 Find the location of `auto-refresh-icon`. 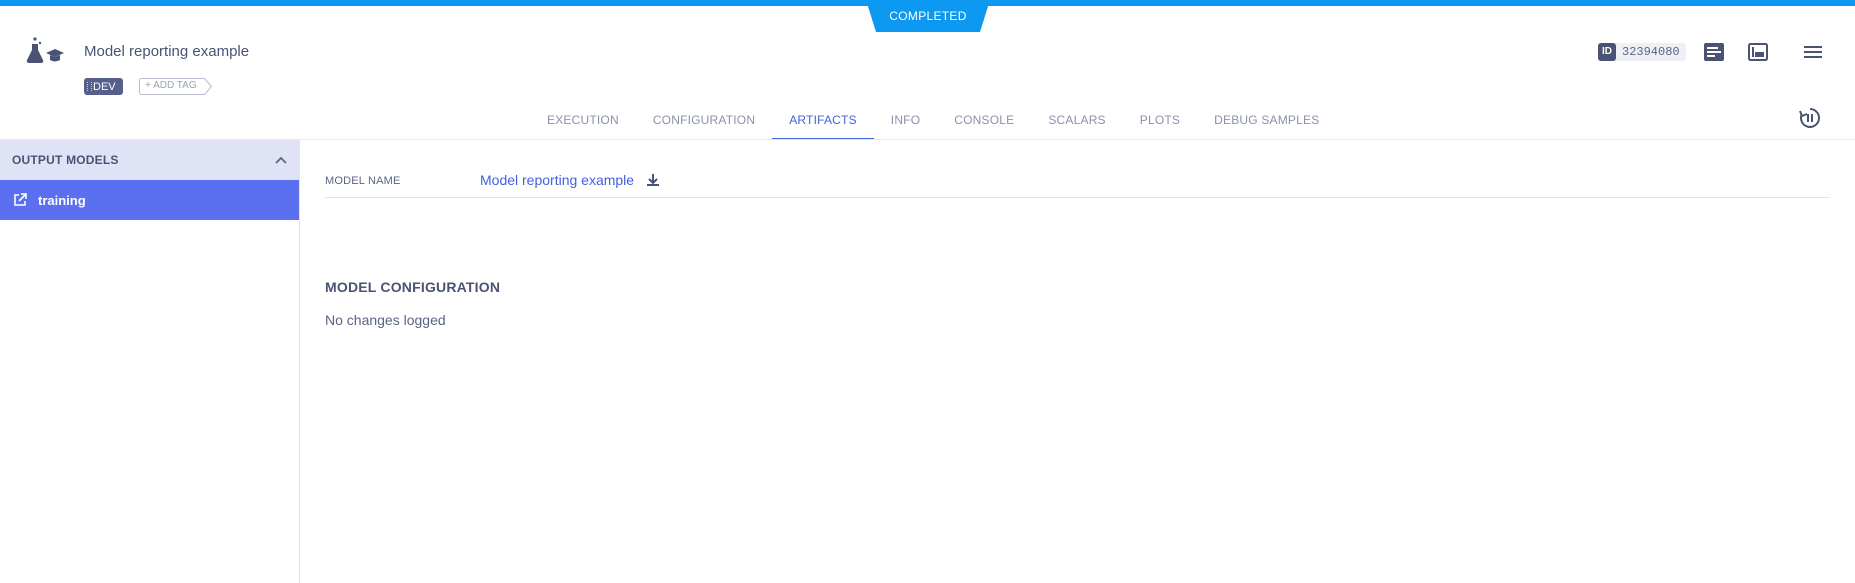

auto-refresh-icon is located at coordinates (1810, 118).